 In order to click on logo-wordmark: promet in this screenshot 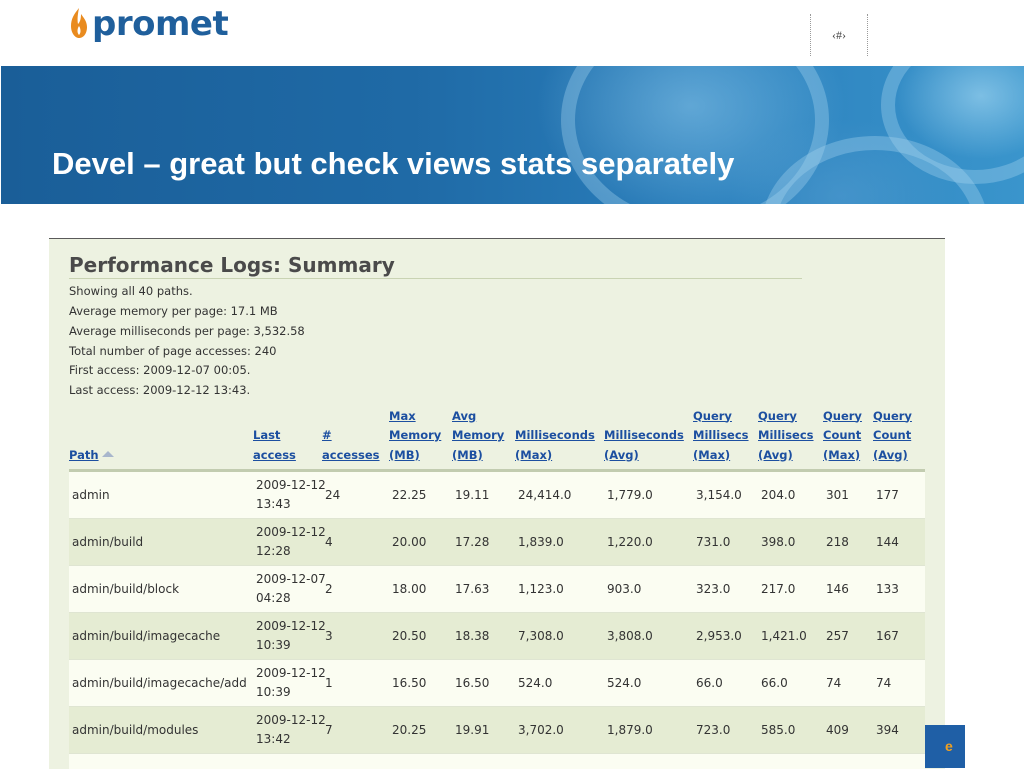, I will do `click(160, 24)`.